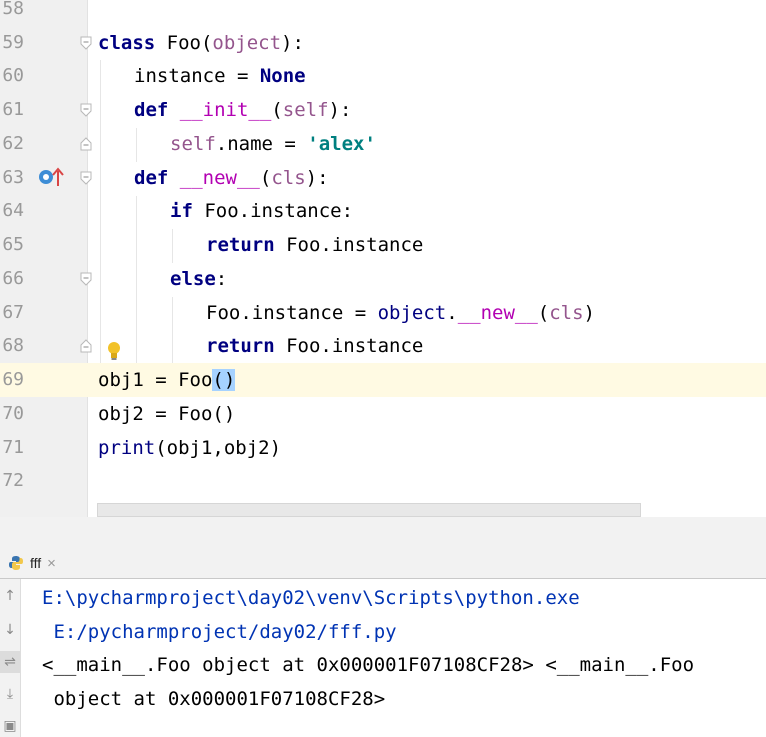  I want to click on line-number: 63, so click(13, 177).